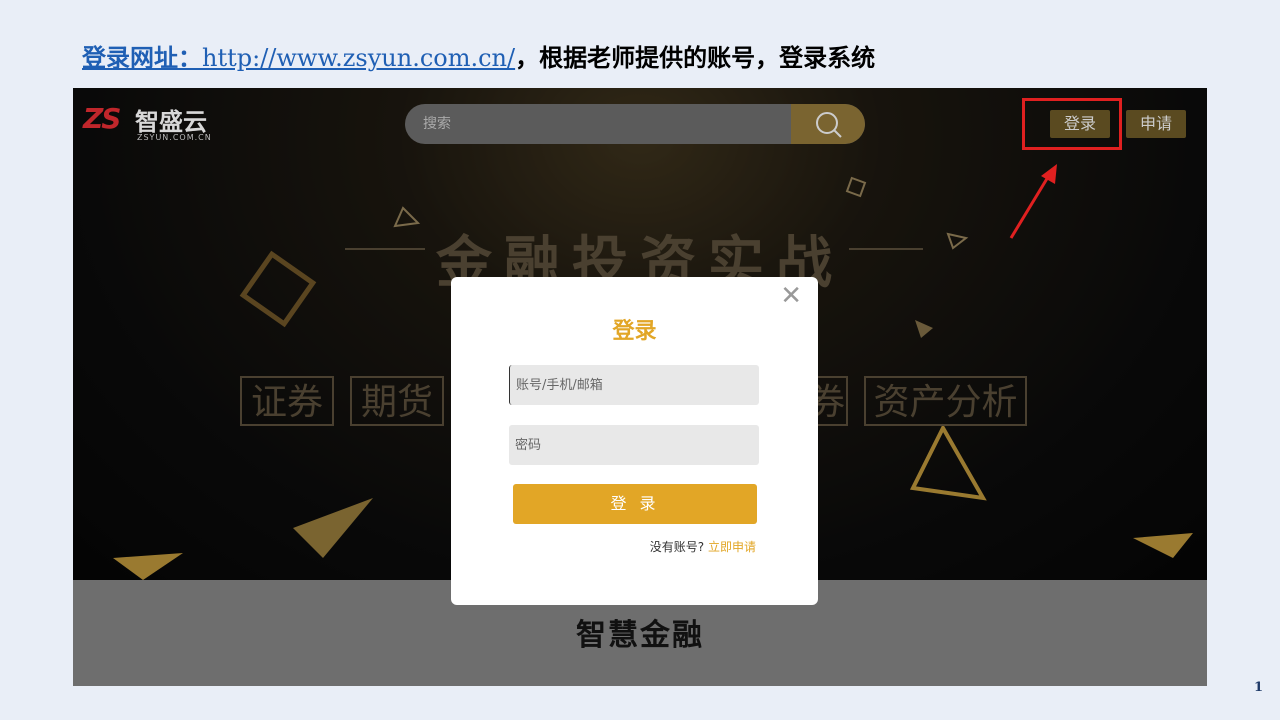 This screenshot has height=720, width=1280. Describe the element at coordinates (634, 331) in the screenshot. I see `modal-title: 登录` at that location.